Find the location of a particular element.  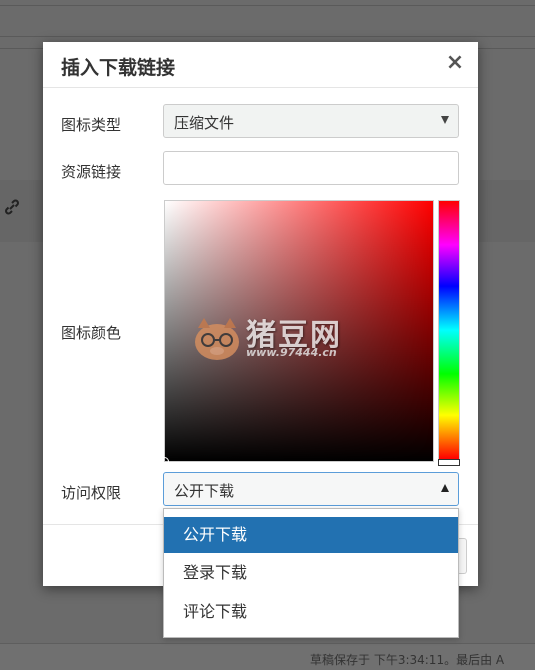

hue-slider-handle is located at coordinates (449, 462).